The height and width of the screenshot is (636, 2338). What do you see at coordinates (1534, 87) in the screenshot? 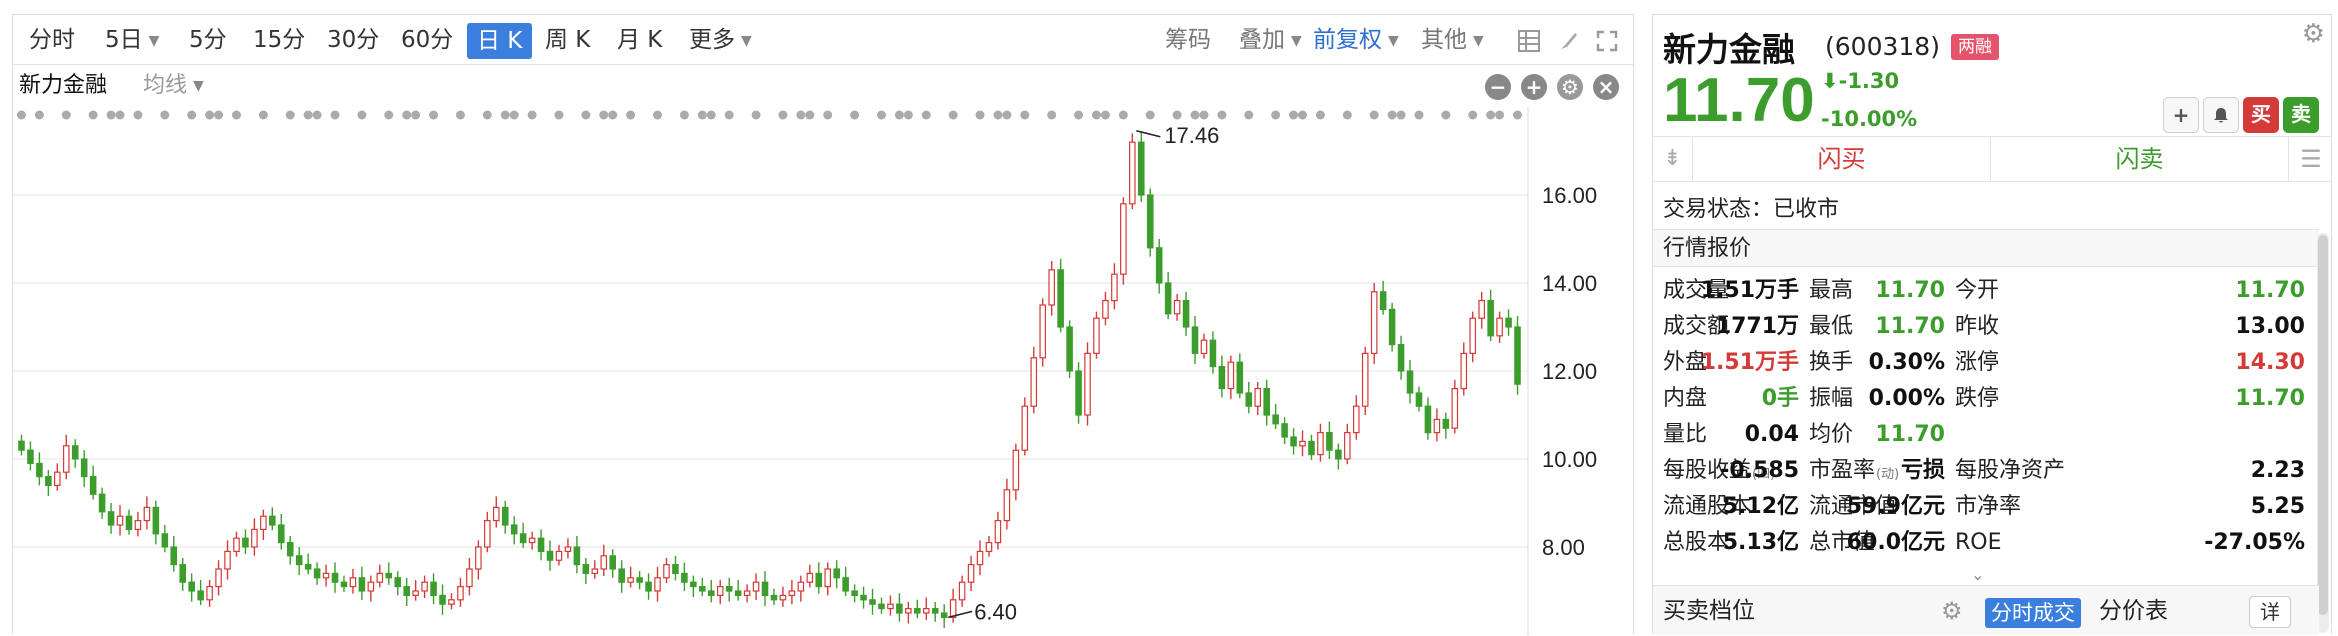
I see `plus-circle-icon: +` at bounding box center [1534, 87].